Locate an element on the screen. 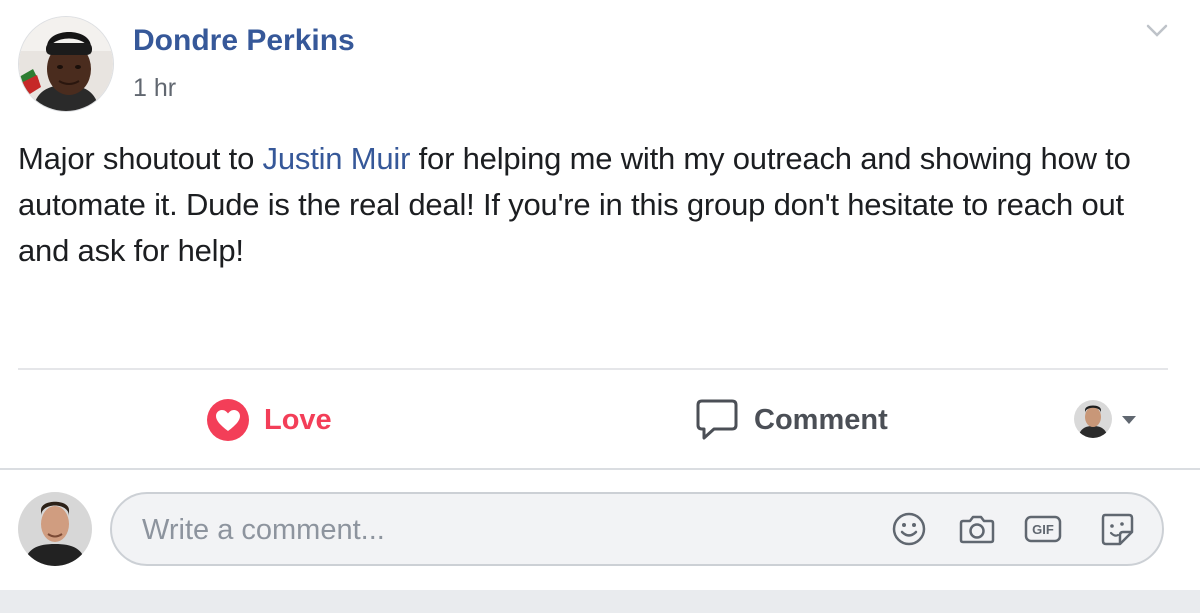 Image resolution: width=1200 pixels, height=613 pixels. love-button: Love is located at coordinates (269, 420).